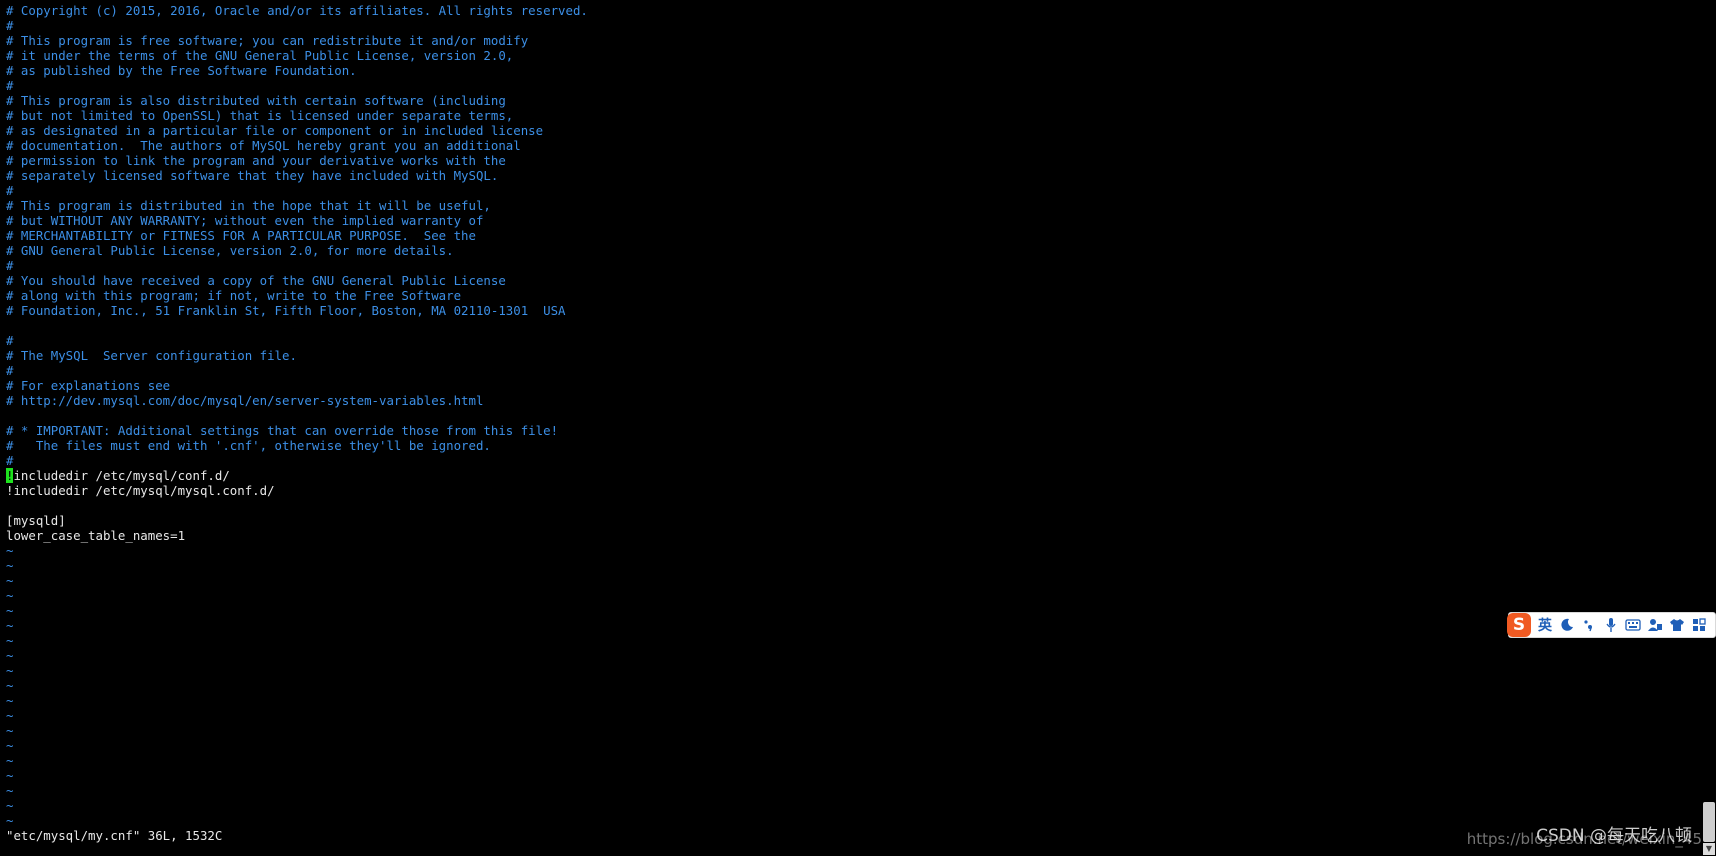  I want to click on microphone-icon, so click(1611, 625).